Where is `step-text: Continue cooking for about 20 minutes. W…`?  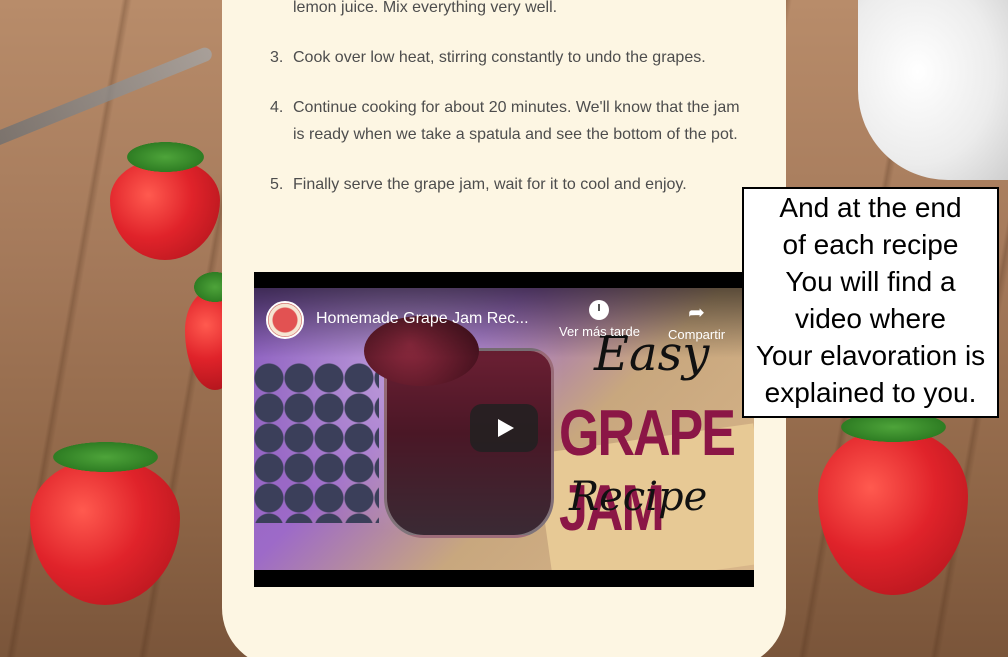
step-text: Continue cooking for about 20 minutes. W… is located at coordinates (516, 121).